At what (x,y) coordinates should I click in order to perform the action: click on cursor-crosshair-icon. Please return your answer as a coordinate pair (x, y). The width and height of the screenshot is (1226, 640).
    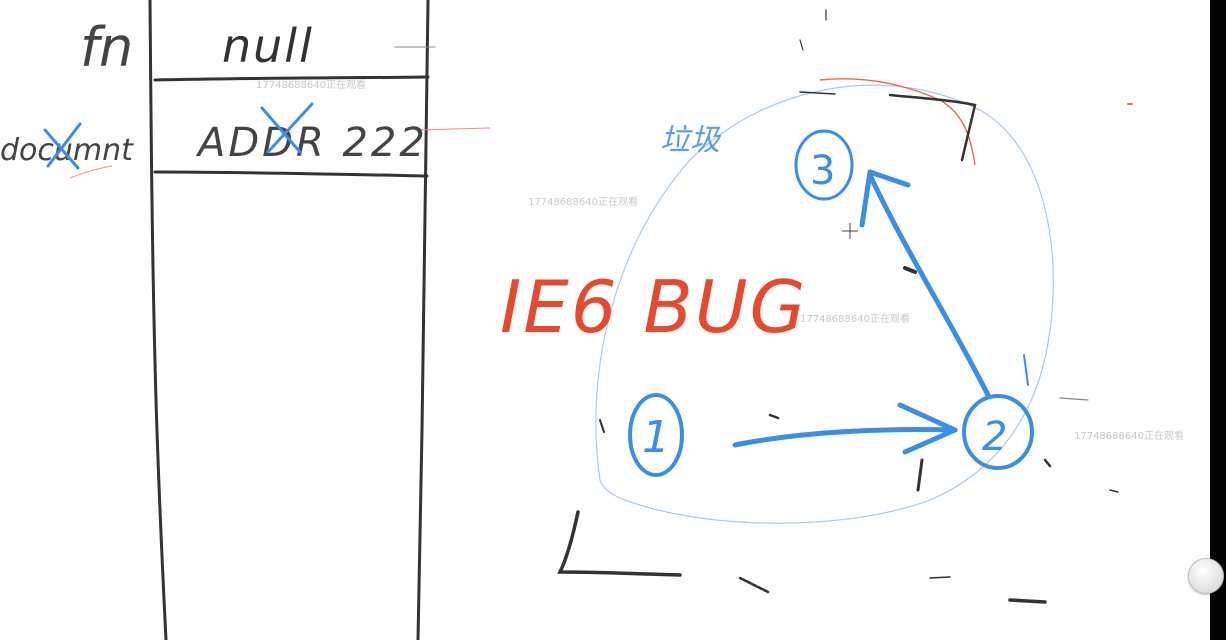
    Looking at the image, I should click on (850, 231).